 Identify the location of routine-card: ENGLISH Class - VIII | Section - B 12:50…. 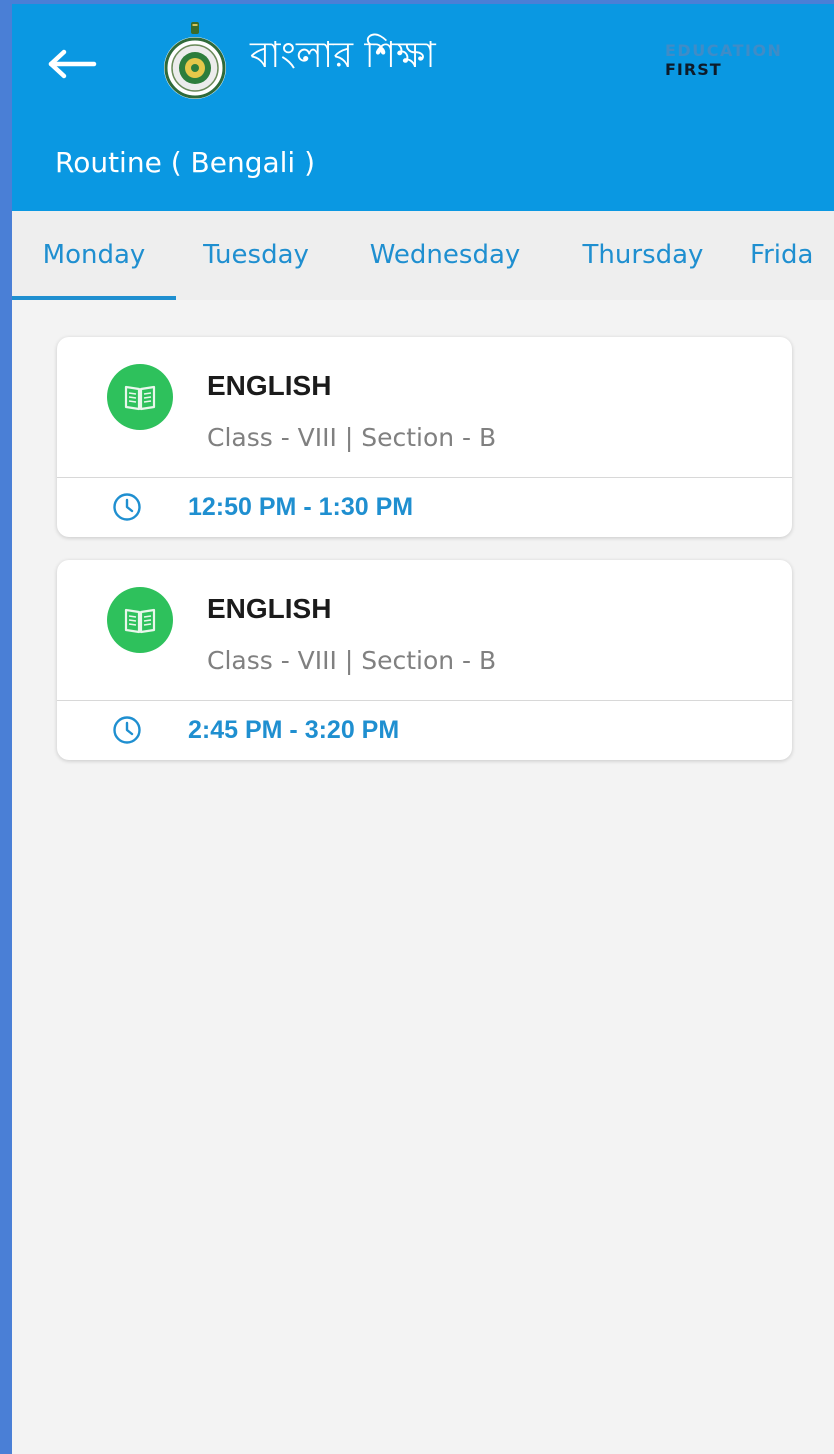
(424, 437).